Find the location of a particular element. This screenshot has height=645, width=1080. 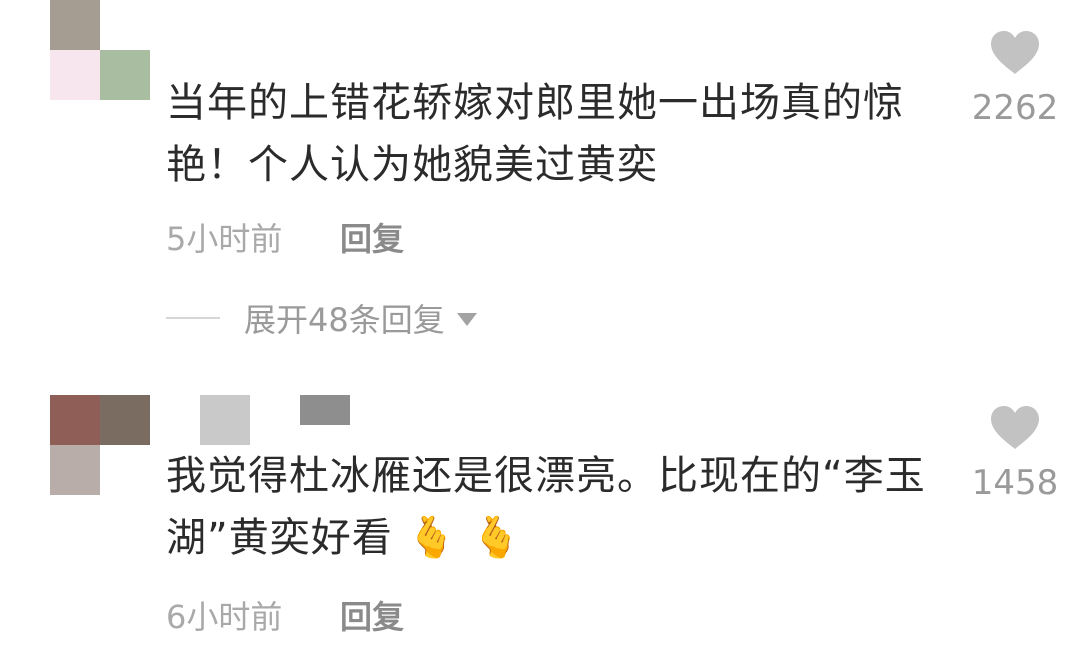

comment-text-line: 我觉得杜冰雁还是很漂亮。比现在的“李玉 is located at coordinates (546, 476).